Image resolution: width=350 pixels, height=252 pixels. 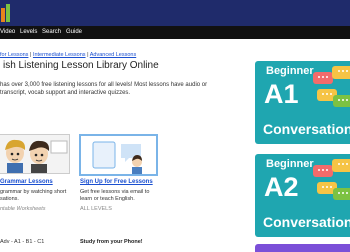 What do you see at coordinates (33, 192) in the screenshot?
I see `grammar-description-line: grammar by watching short` at bounding box center [33, 192].